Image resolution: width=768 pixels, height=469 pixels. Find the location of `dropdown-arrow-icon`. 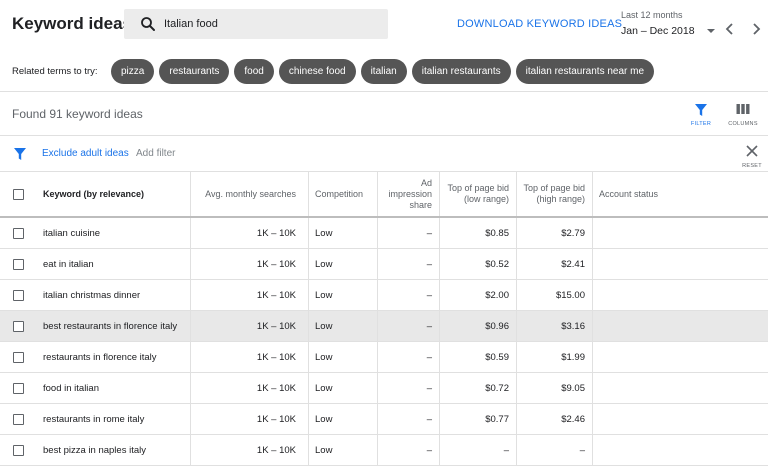

dropdown-arrow-icon is located at coordinates (711, 31).